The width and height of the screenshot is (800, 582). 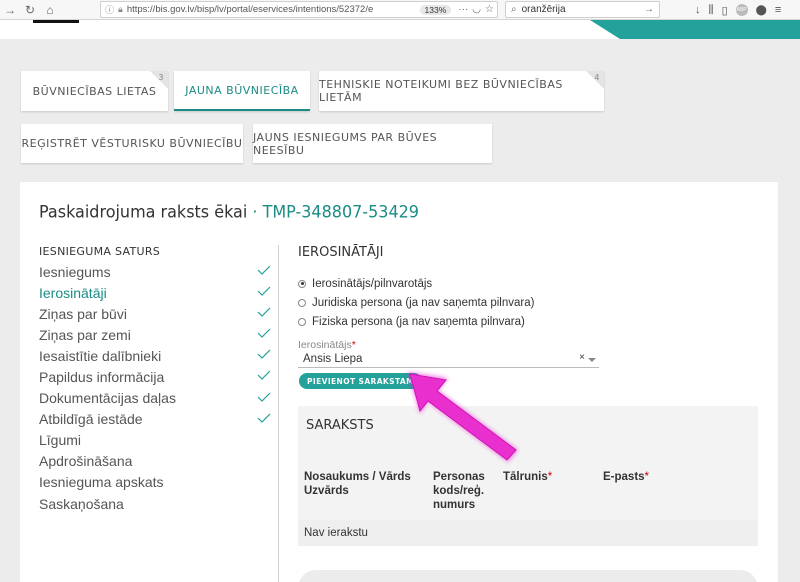 What do you see at coordinates (132, 143) in the screenshot?
I see `tab-registret-vesturisku: Reģistrēt vēsturisku būvniecību` at bounding box center [132, 143].